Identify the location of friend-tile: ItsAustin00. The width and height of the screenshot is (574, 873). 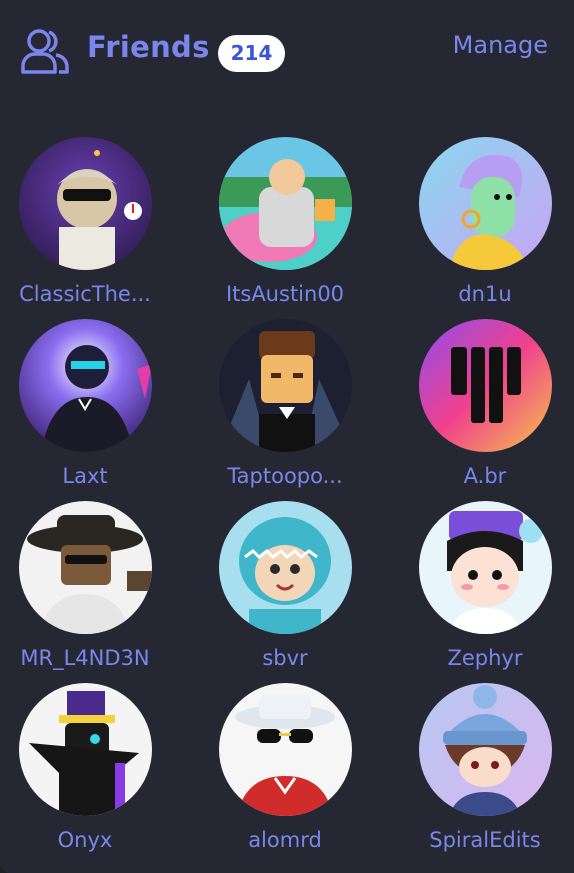
(285, 227).